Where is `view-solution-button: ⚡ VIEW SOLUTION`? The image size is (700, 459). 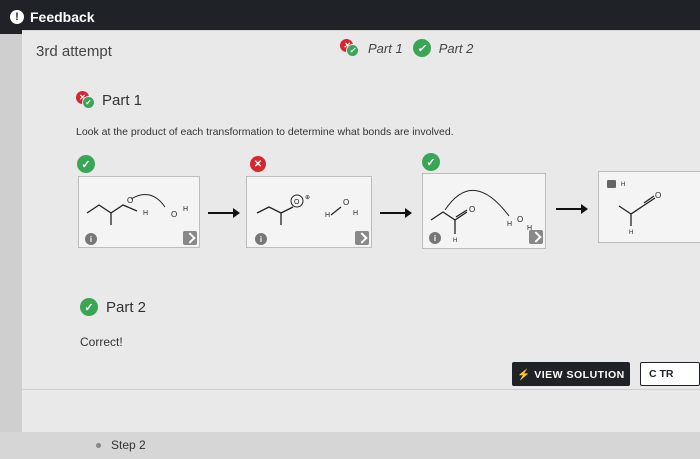
view-solution-button: ⚡ VIEW SOLUTION is located at coordinates (571, 374).